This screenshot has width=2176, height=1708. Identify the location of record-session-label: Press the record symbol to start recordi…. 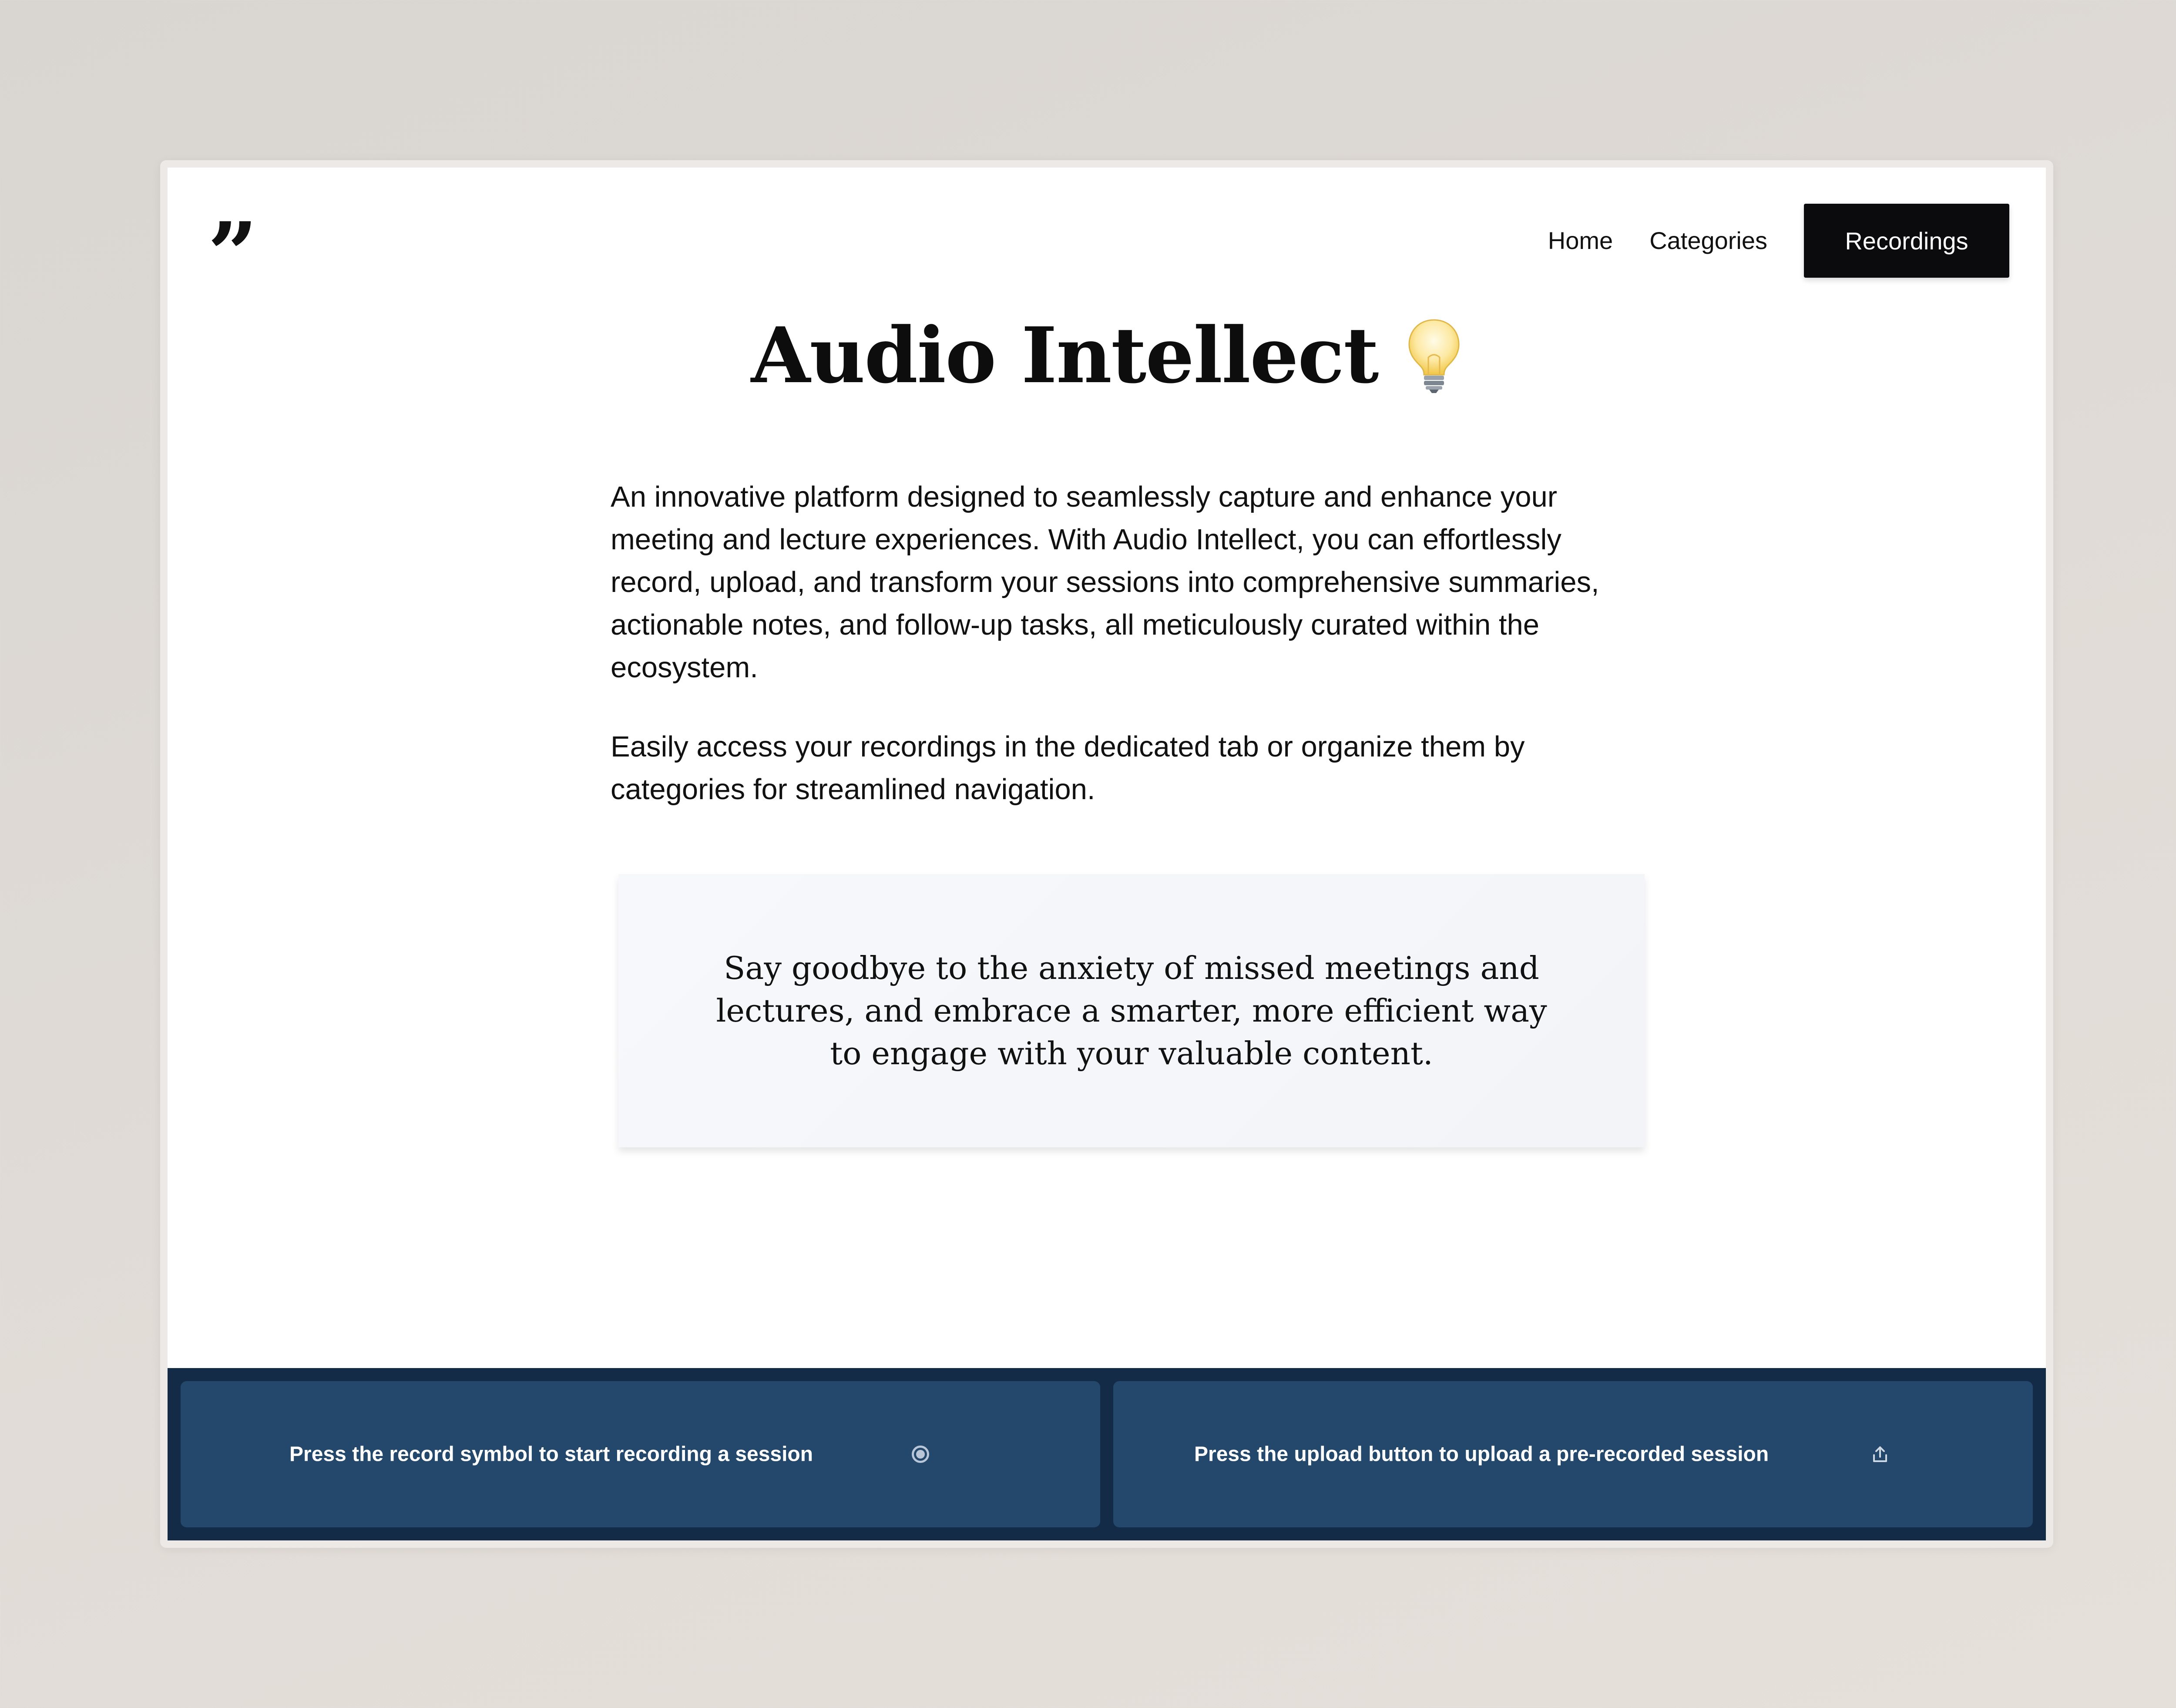
(551, 1454).